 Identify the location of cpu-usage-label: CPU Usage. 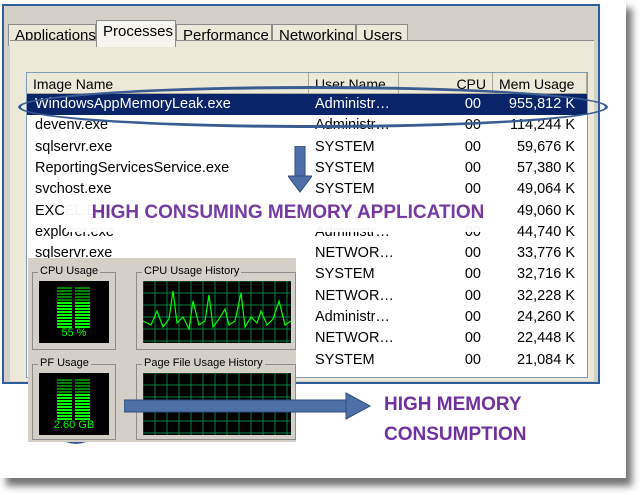
(69, 271).